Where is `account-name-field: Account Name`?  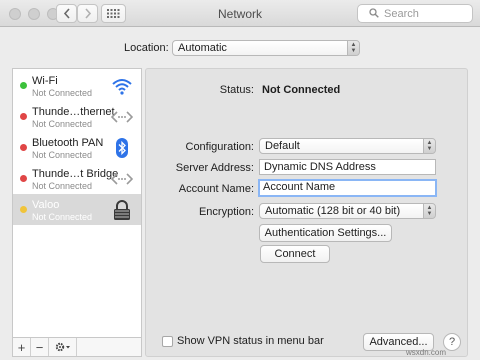
account-name-field: Account Name is located at coordinates (347, 188).